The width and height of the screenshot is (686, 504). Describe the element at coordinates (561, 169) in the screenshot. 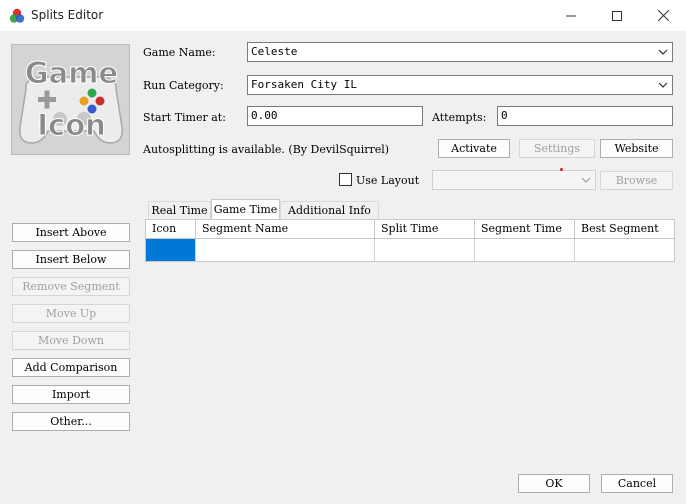

I see `cursor-dot` at that location.